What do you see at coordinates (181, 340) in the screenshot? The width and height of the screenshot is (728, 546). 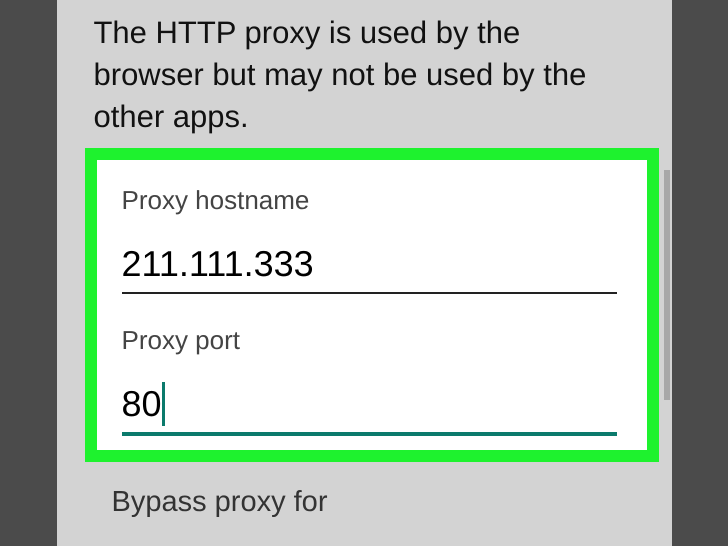 I see `field-label: Proxy port` at bounding box center [181, 340].